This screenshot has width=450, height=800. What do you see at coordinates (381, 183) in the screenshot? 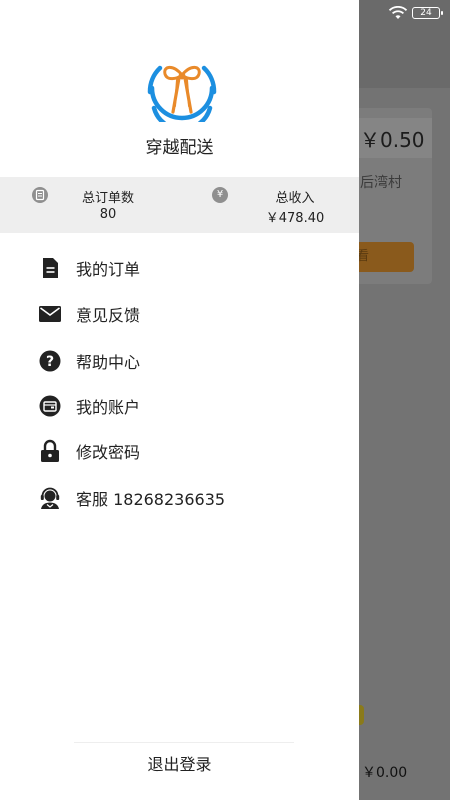
I see `background-place: 后湾村` at bounding box center [381, 183].